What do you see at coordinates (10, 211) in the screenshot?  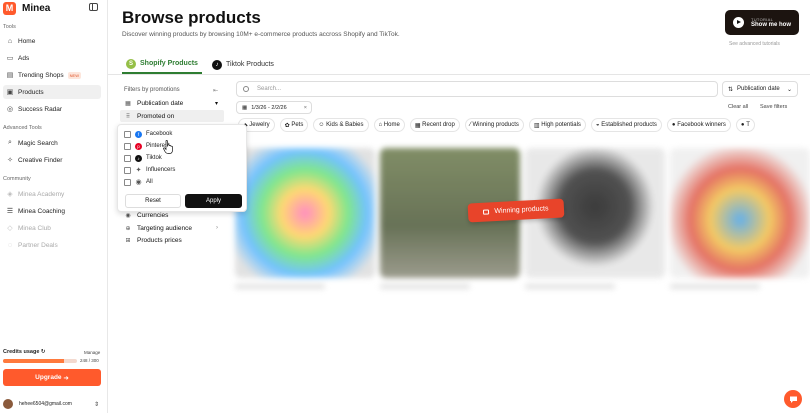 I see `coaching-icon: ☰` at bounding box center [10, 211].